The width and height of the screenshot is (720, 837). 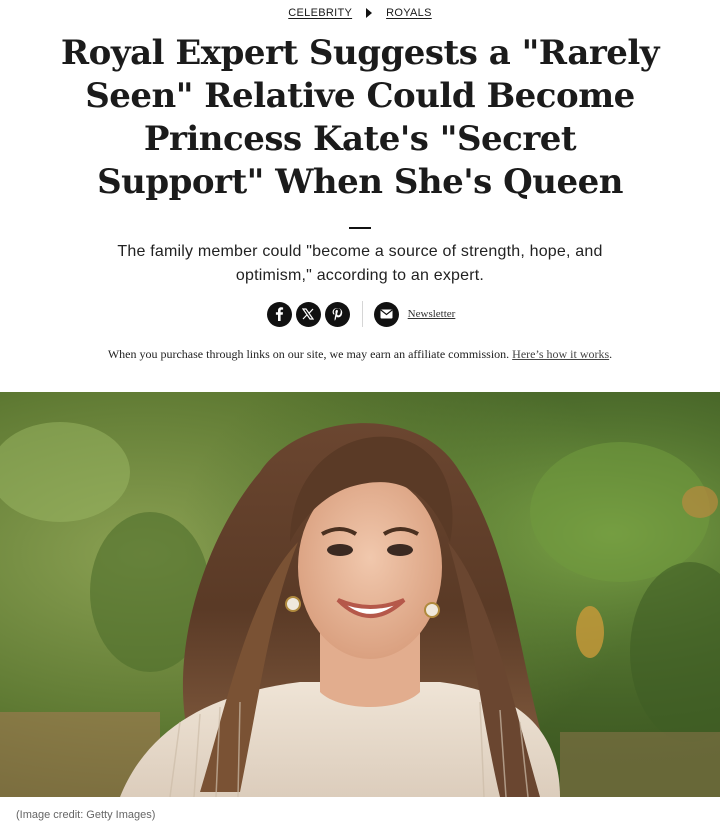 I want to click on newsletter-link: Newsletter, so click(x=432, y=314).